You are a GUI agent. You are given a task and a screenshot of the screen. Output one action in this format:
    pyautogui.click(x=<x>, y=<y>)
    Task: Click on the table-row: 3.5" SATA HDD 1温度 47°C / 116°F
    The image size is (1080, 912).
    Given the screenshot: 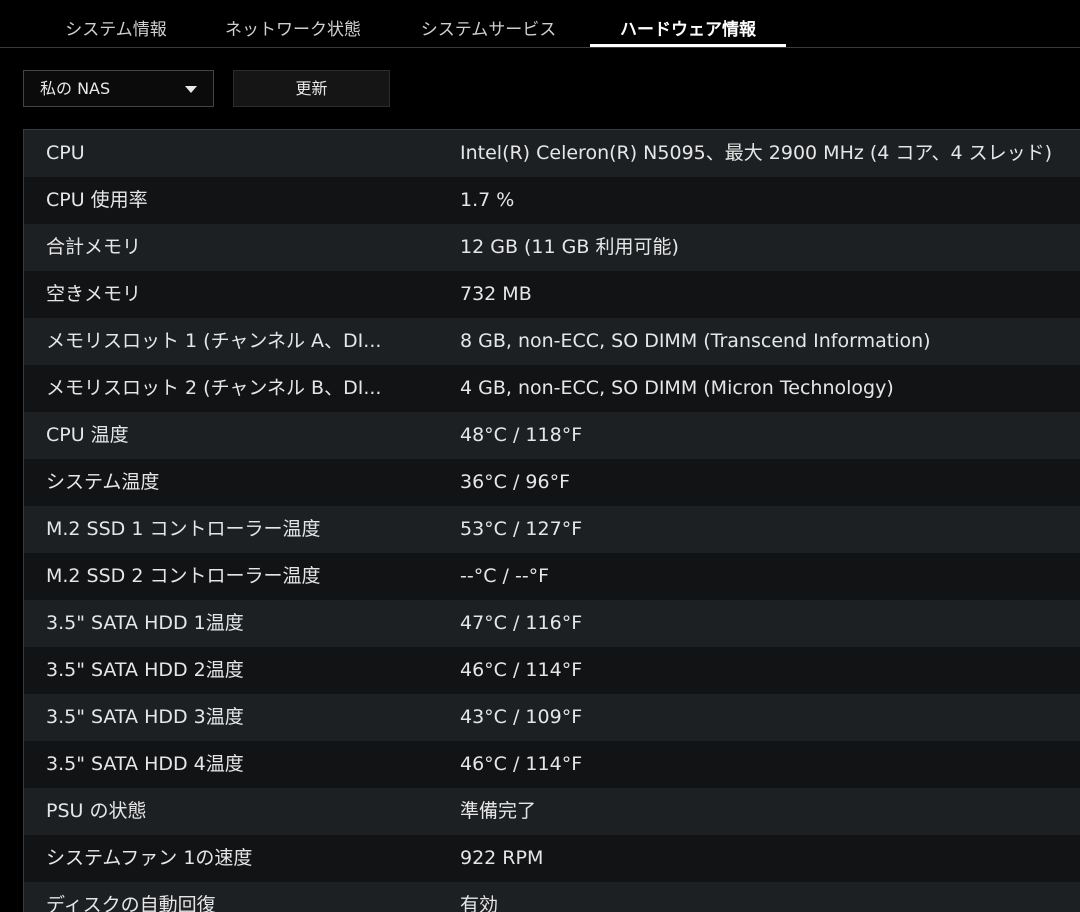 What is the action you would take?
    pyautogui.click(x=552, y=623)
    